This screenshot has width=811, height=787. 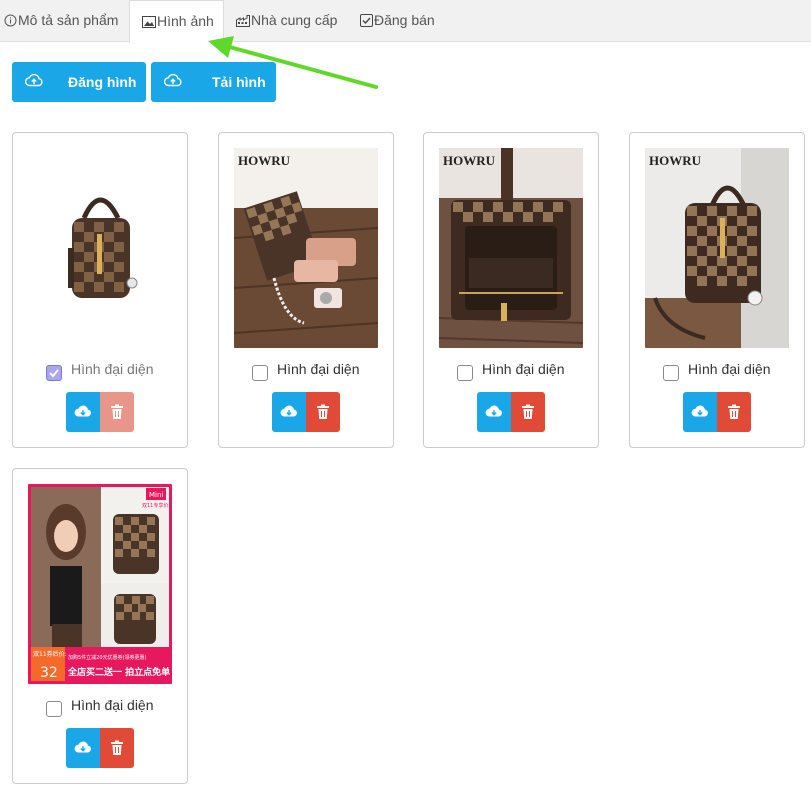 I want to click on product-image, so click(x=100, y=248).